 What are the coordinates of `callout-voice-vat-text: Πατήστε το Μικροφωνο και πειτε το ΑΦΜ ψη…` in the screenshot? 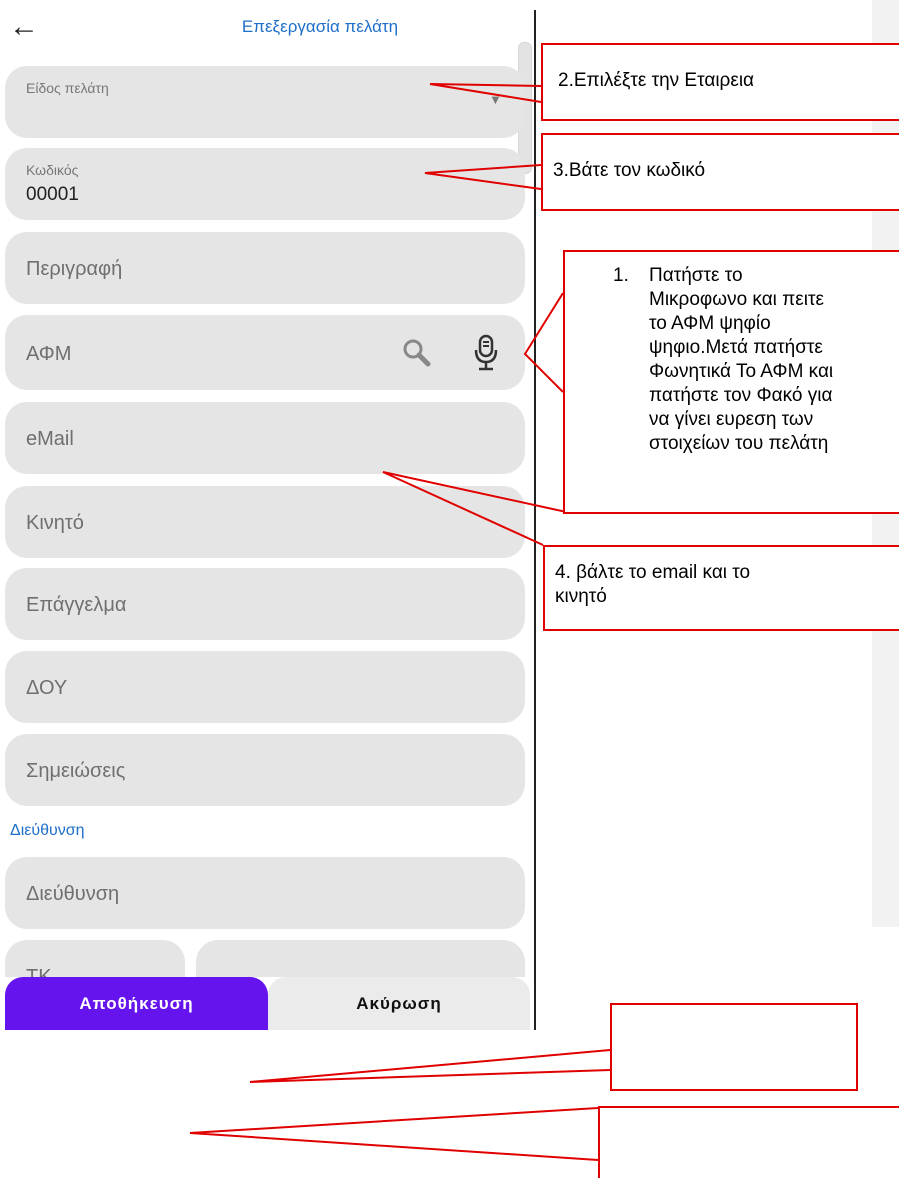 It's located at (741, 360).